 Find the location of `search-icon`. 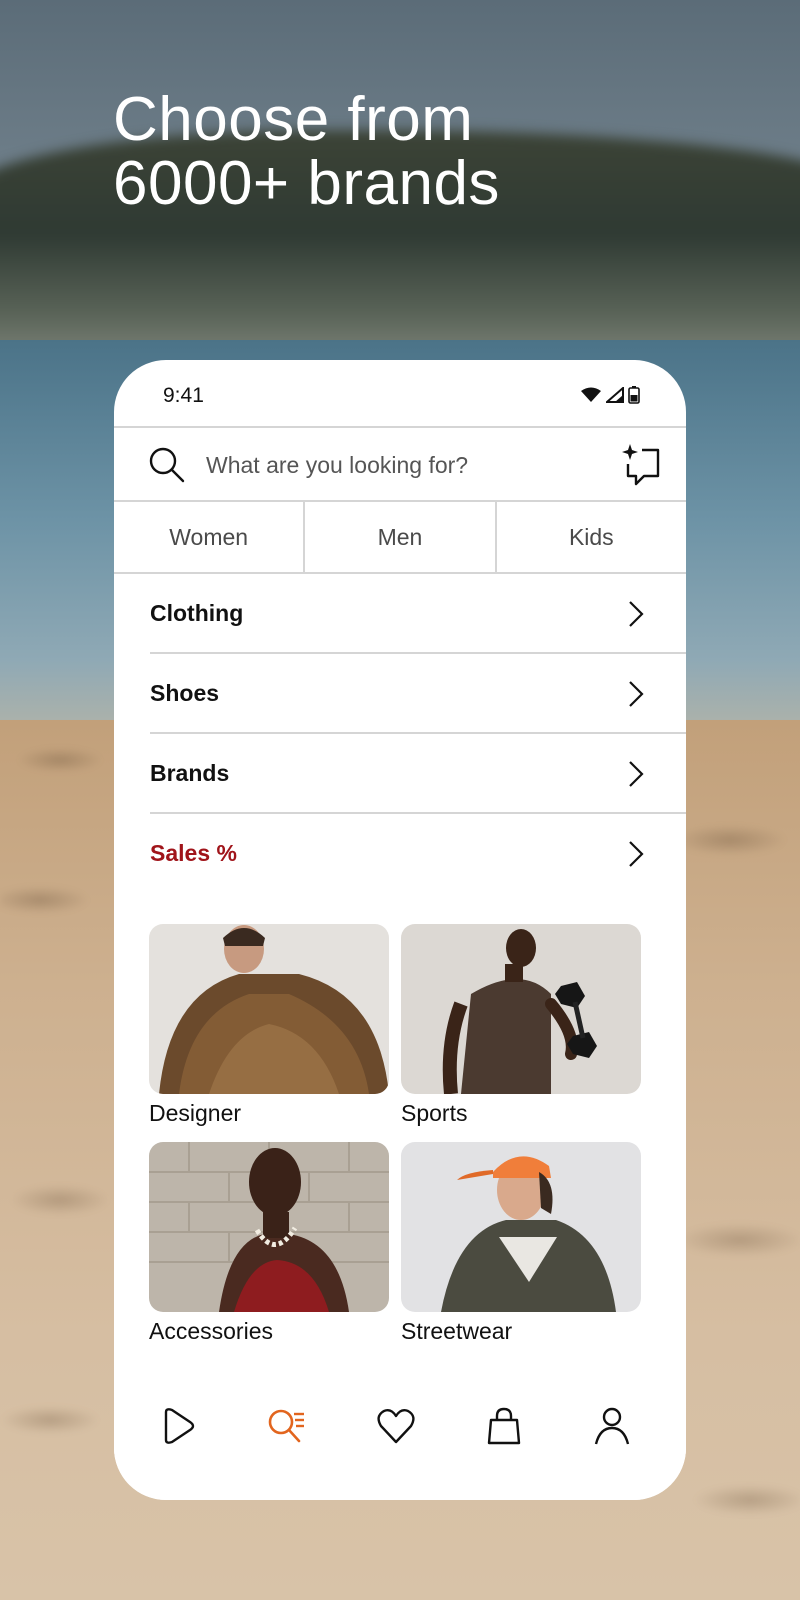

search-icon is located at coordinates (167, 465).